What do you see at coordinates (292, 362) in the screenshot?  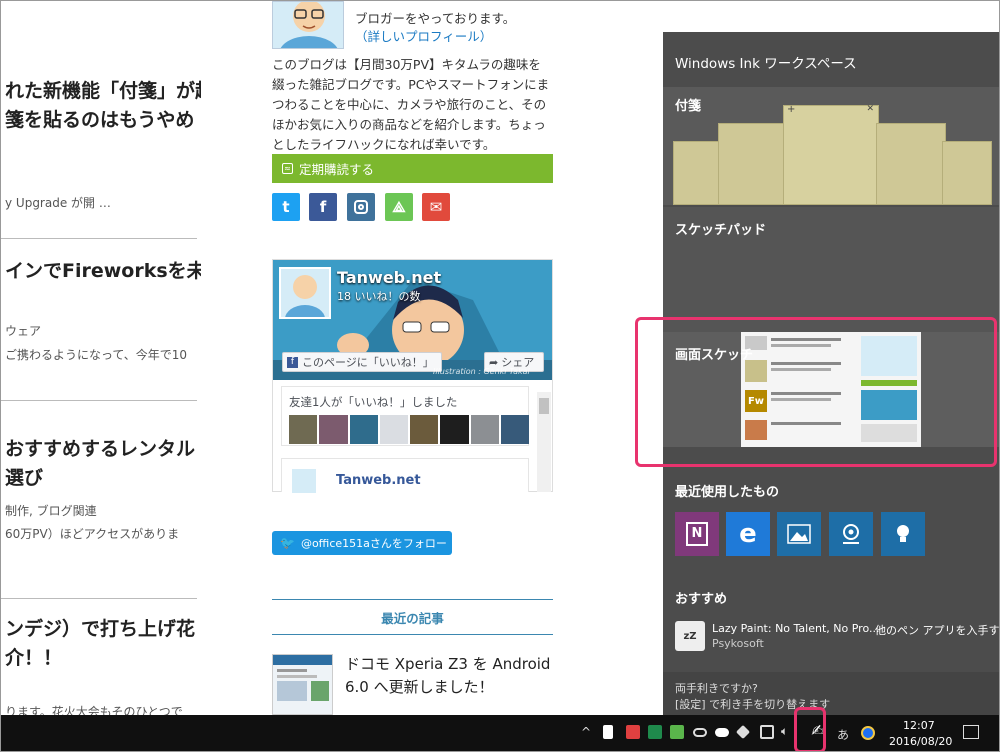 I see `fb-logo-icon: f` at bounding box center [292, 362].